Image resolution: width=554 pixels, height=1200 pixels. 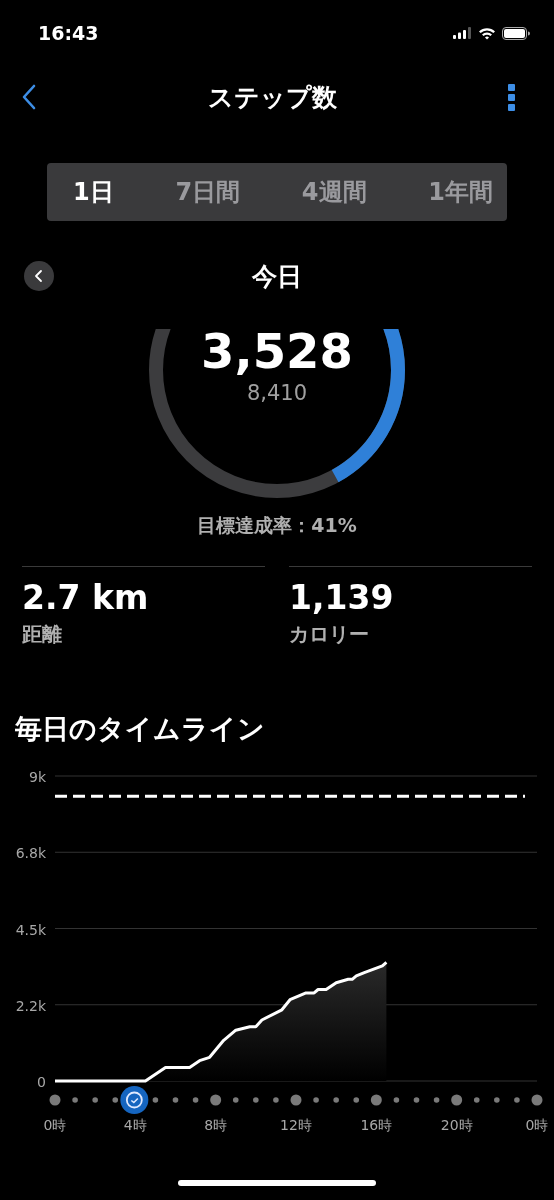 I want to click on y-axis-label: 4.5k, so click(x=30, y=929).